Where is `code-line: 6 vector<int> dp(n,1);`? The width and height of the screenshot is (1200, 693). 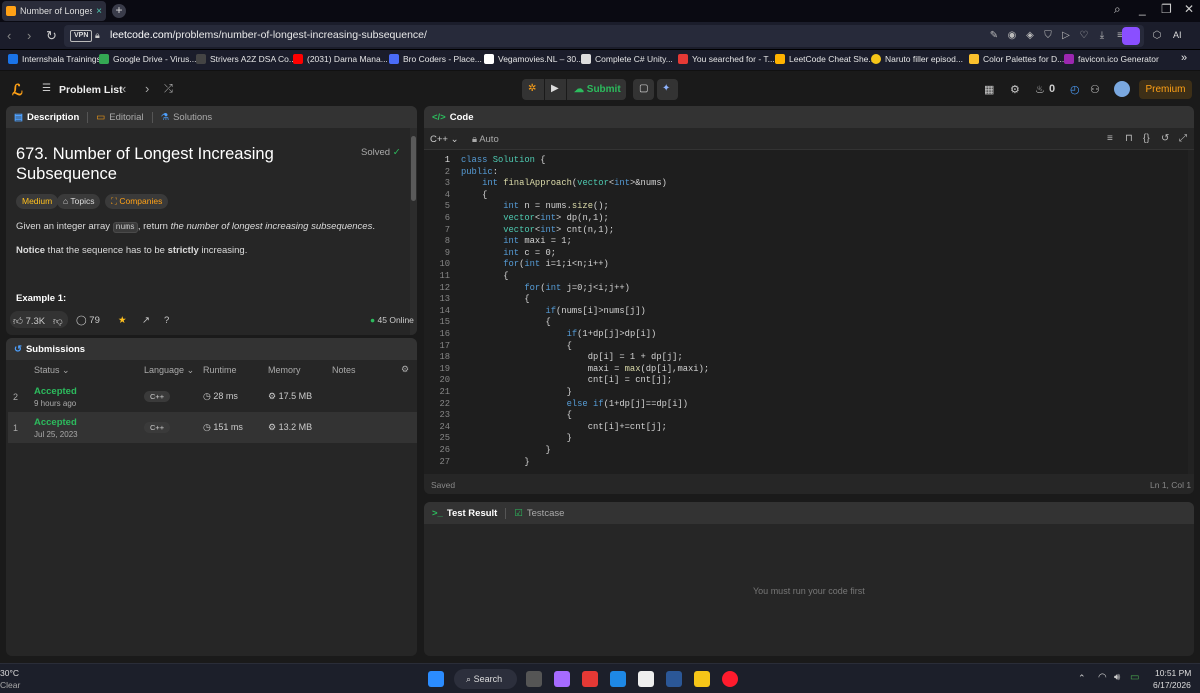
code-line: 6 vector<int> dp(n,1); is located at coordinates (595, 219).